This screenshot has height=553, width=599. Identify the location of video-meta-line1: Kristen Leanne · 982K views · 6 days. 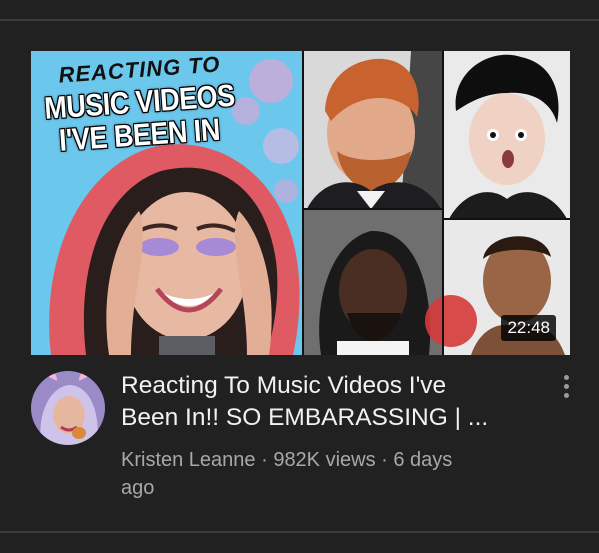
(287, 460).